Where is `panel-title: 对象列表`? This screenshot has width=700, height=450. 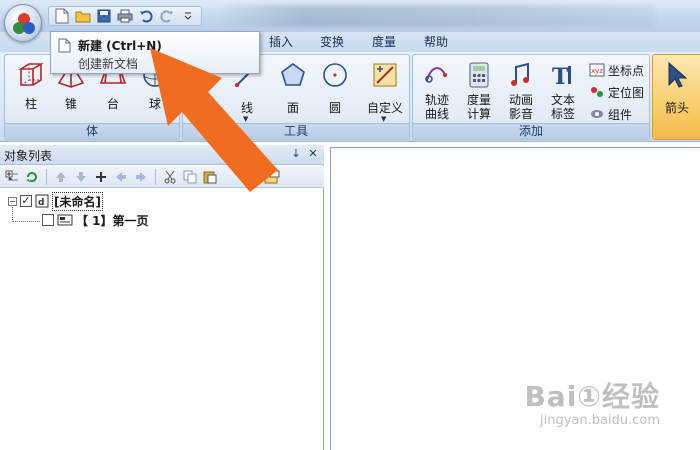
panel-title: 对象列表 is located at coordinates (28, 156).